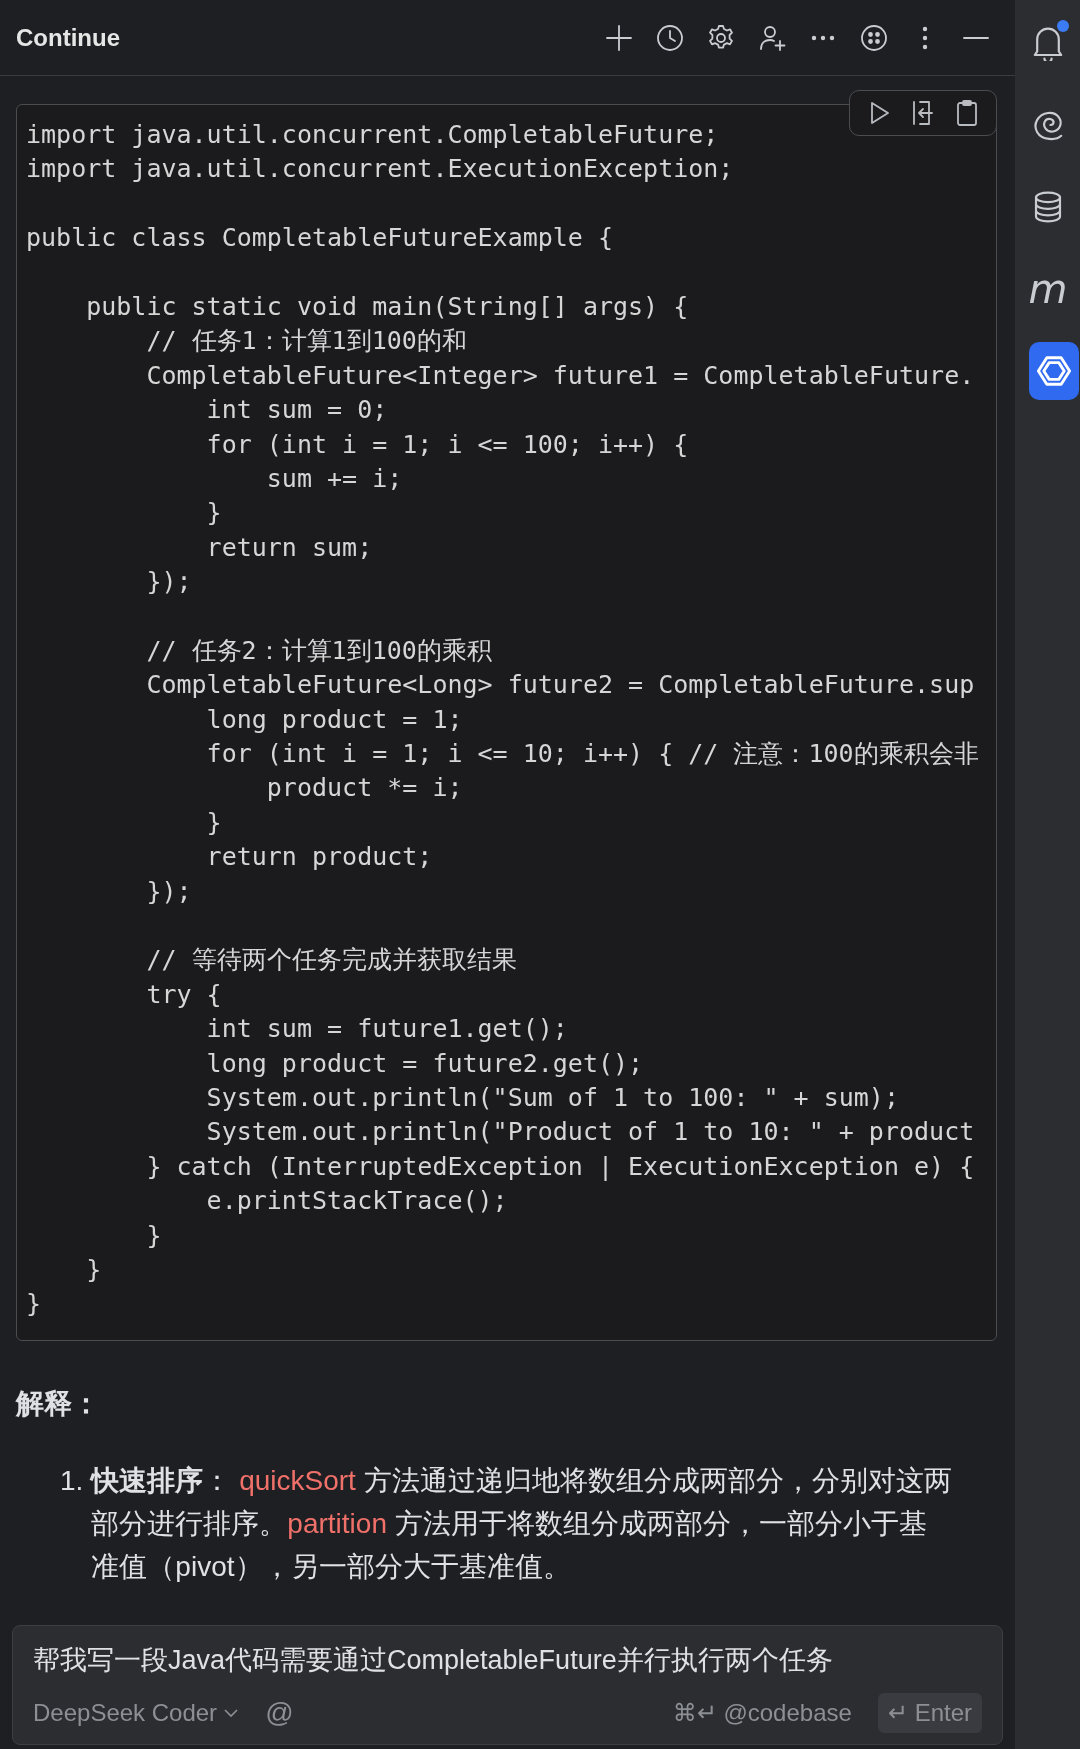 The height and width of the screenshot is (1749, 1080). Describe the element at coordinates (380, 169) in the screenshot. I see `code-line: import java.util.concurrent.ExecutionException;` at that location.